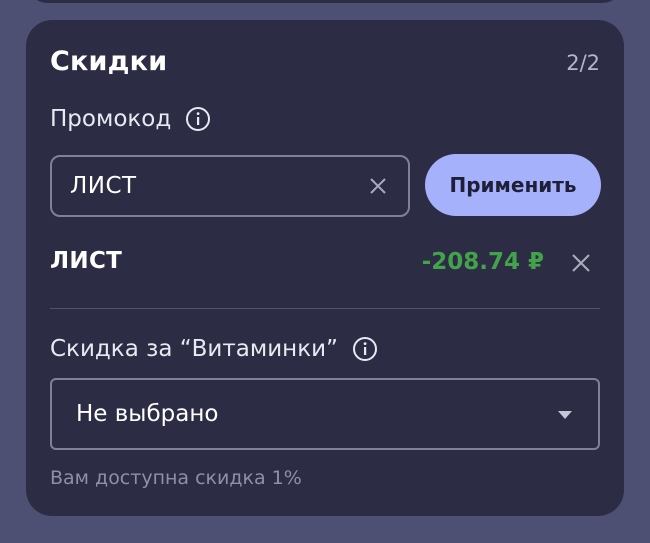  What do you see at coordinates (325, 308) in the screenshot?
I see `divider` at bounding box center [325, 308].